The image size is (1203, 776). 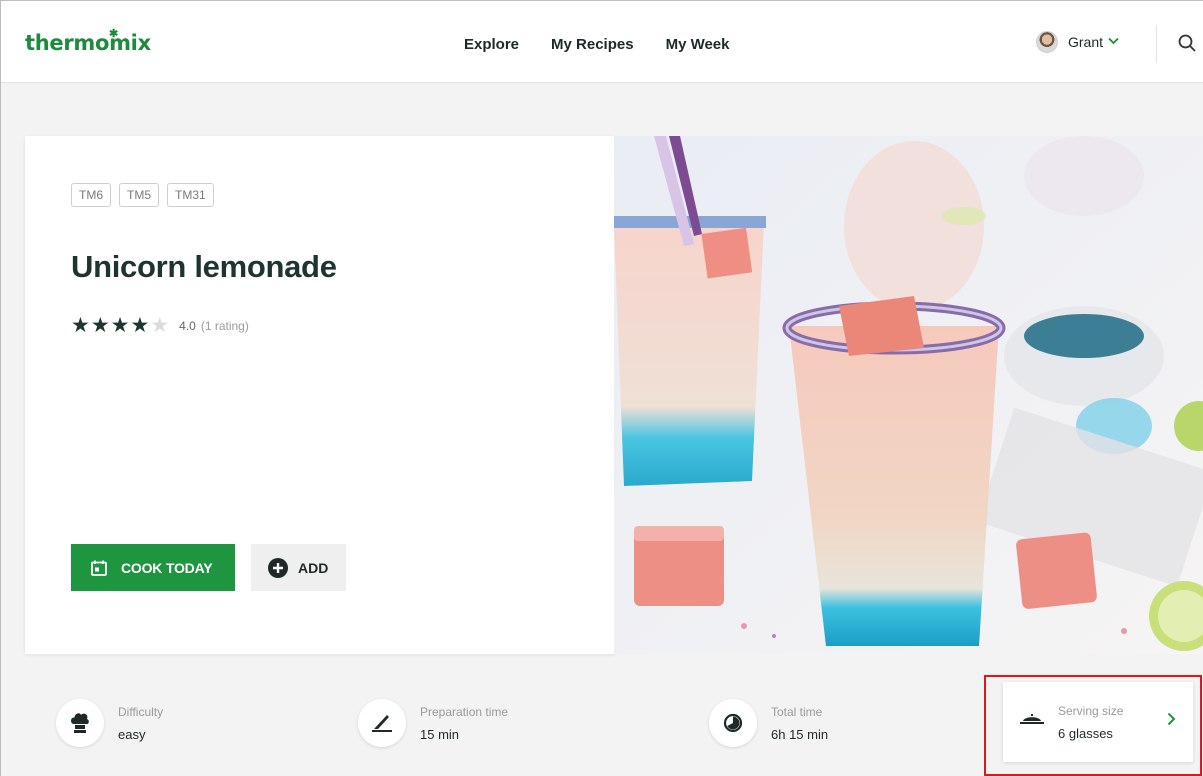 What do you see at coordinates (167, 567) in the screenshot?
I see `cook-today-label: COOK TODAY` at bounding box center [167, 567].